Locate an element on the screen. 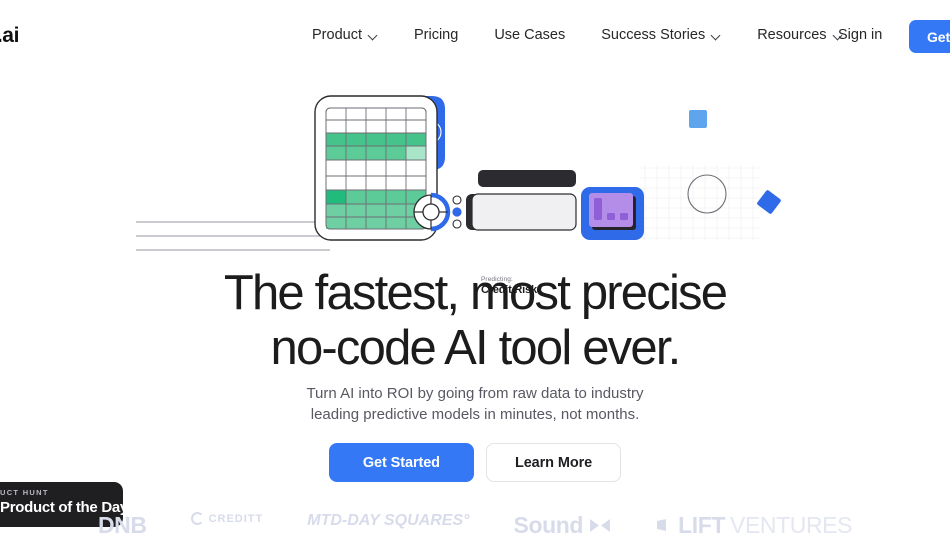 The image size is (950, 534). cta-row: Get Started Learn More is located at coordinates (475, 462).